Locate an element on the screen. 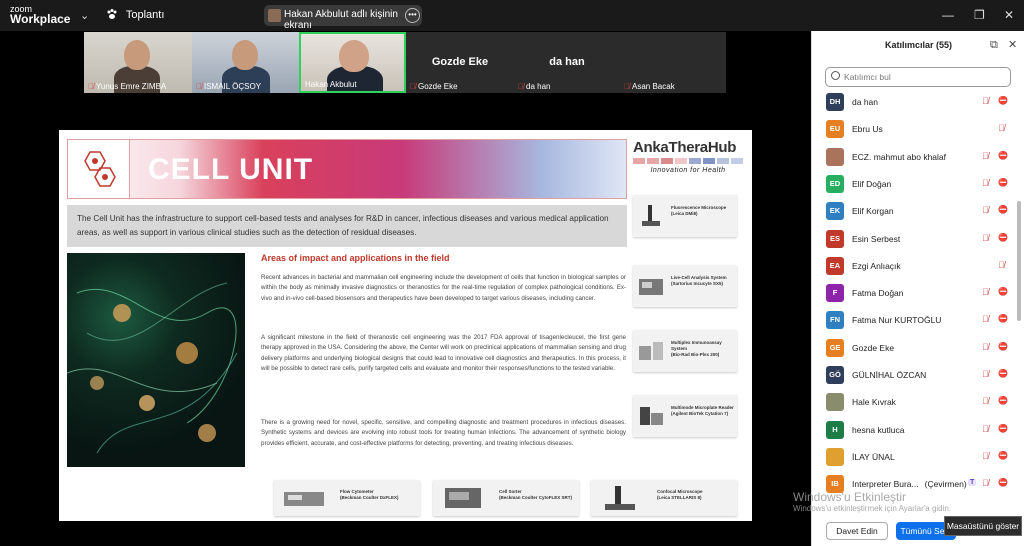 Image resolution: width=1024 pixels, height=546 pixels. participant-avatar: H is located at coordinates (835, 429).